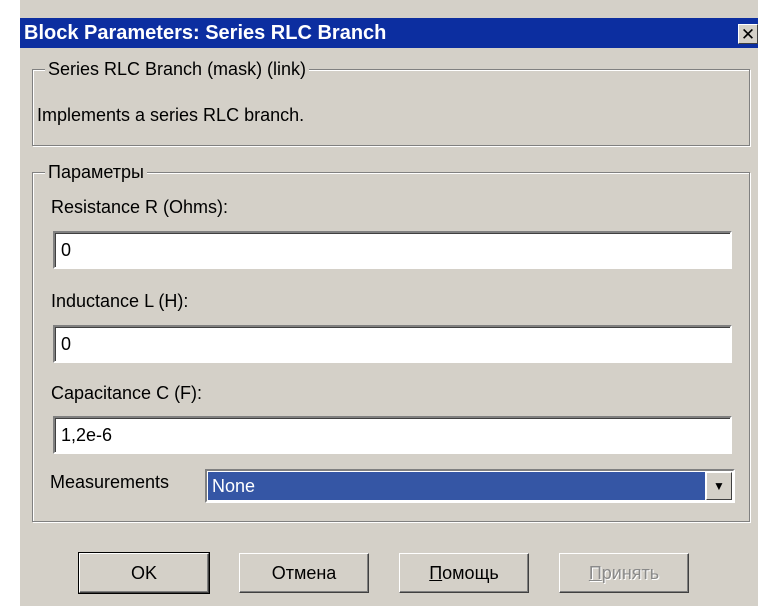  What do you see at coordinates (464, 573) in the screenshot?
I see `help-button: Помощь` at bounding box center [464, 573].